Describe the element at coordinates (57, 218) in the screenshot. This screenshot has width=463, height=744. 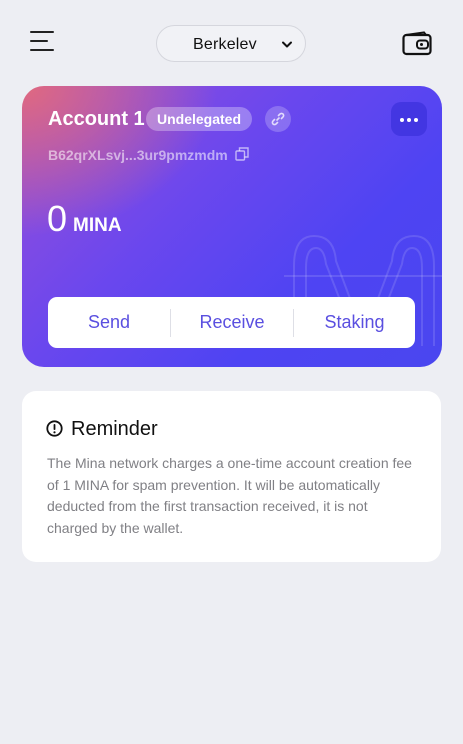
I see `balance-amount: 0` at that location.